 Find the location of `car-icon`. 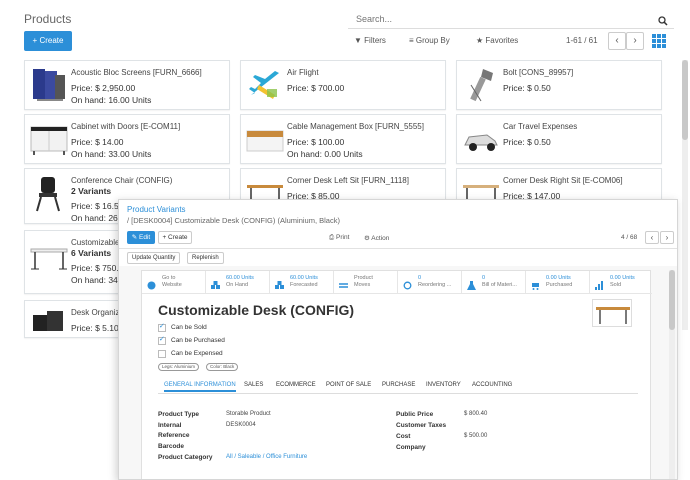

car-icon is located at coordinates (481, 139).